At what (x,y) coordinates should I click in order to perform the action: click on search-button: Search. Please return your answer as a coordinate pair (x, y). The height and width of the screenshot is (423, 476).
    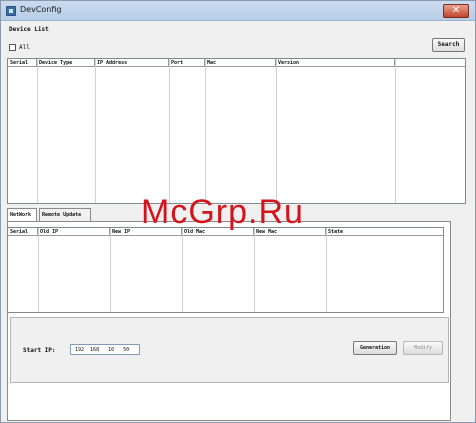
    Looking at the image, I should click on (448, 45).